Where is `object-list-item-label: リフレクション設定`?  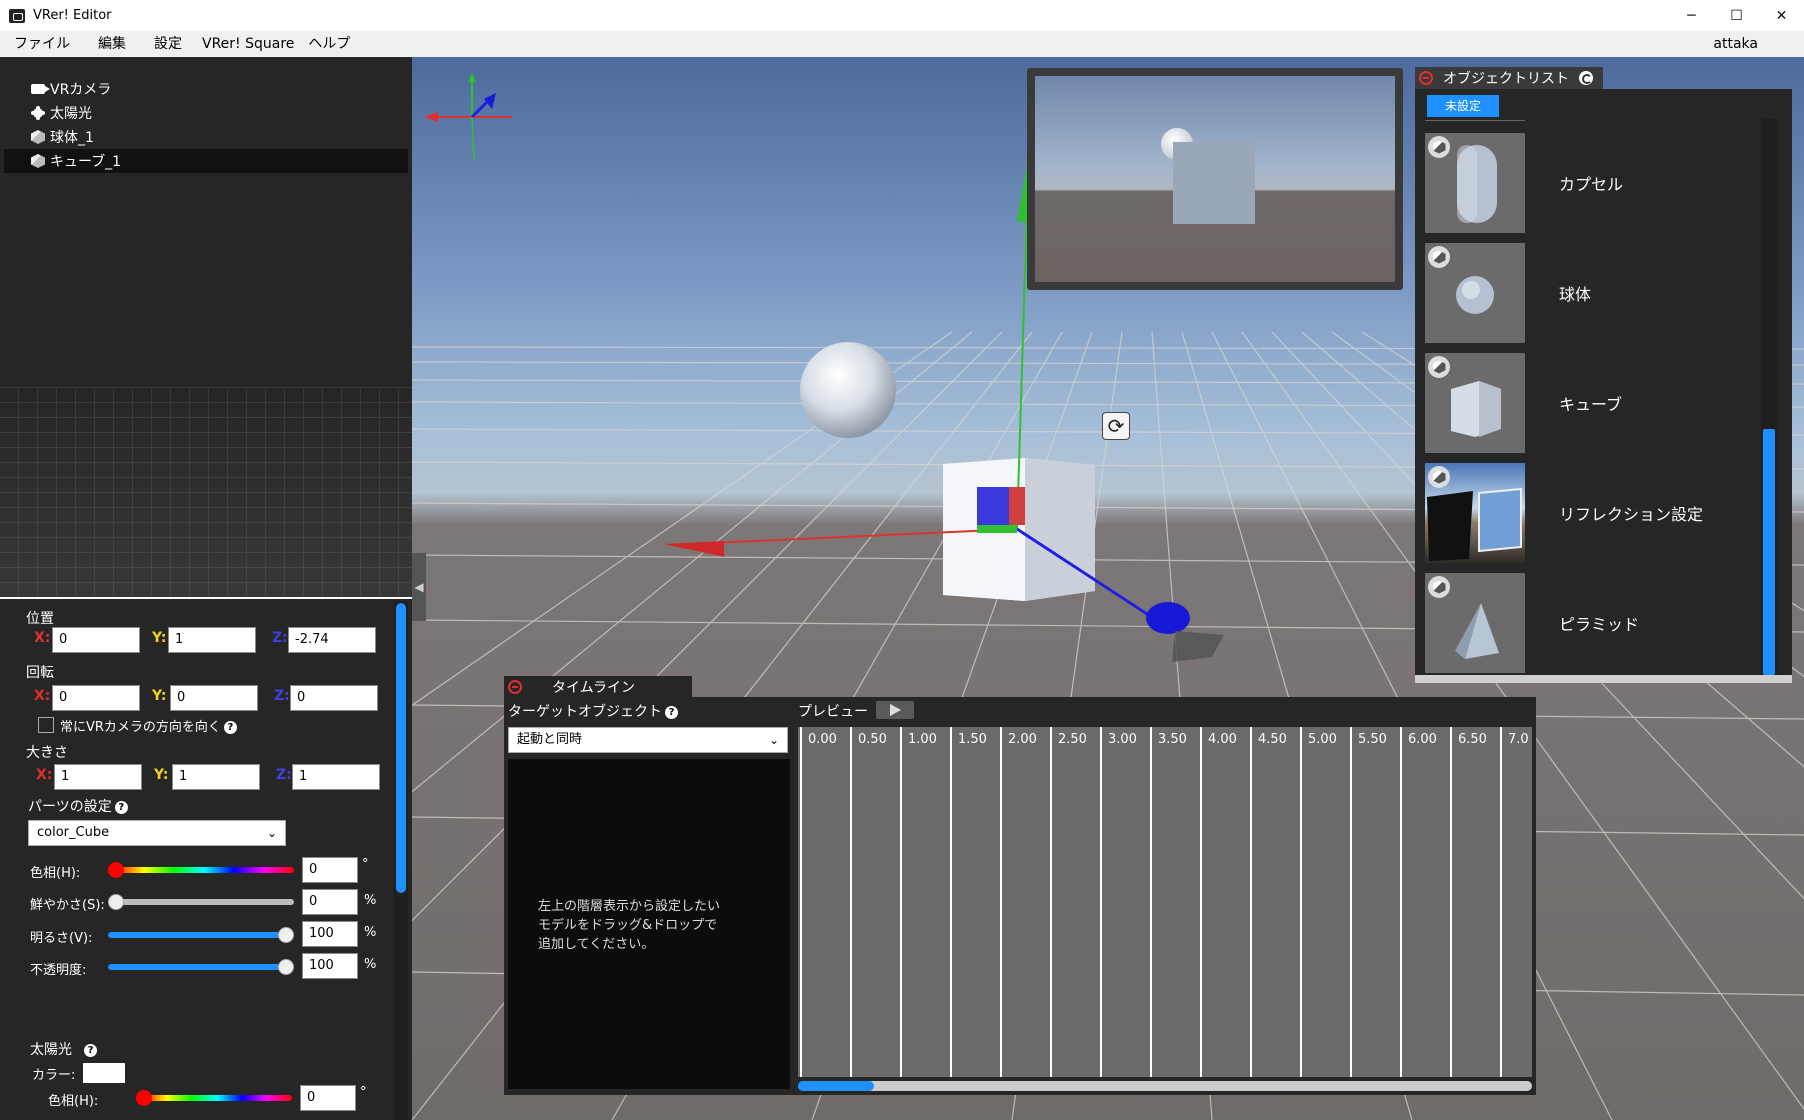 object-list-item-label: リフレクション設定 is located at coordinates (1631, 514).